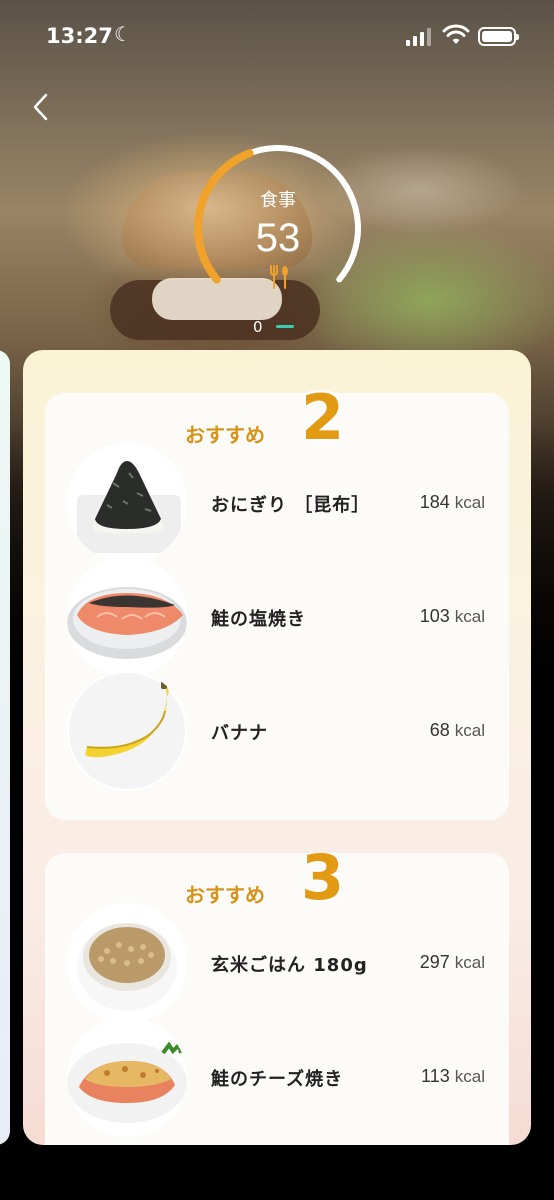 The width and height of the screenshot is (554, 1200). Describe the element at coordinates (285, 326) in the screenshot. I see `gauge-min-indicator` at that location.